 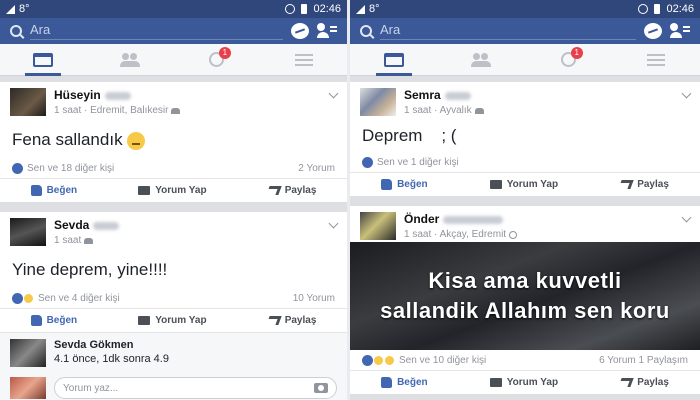 What do you see at coordinates (422, 95) in the screenshot?
I see `post-author: Semra` at bounding box center [422, 95].